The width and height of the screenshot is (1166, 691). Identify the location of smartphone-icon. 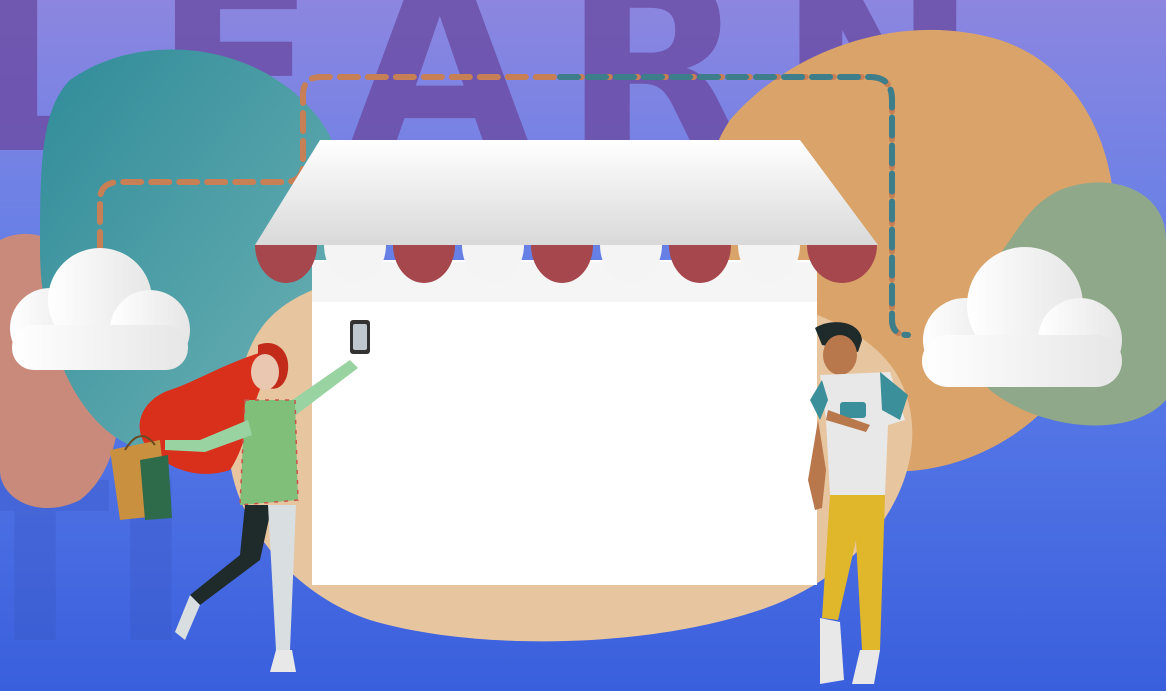
(360, 337).